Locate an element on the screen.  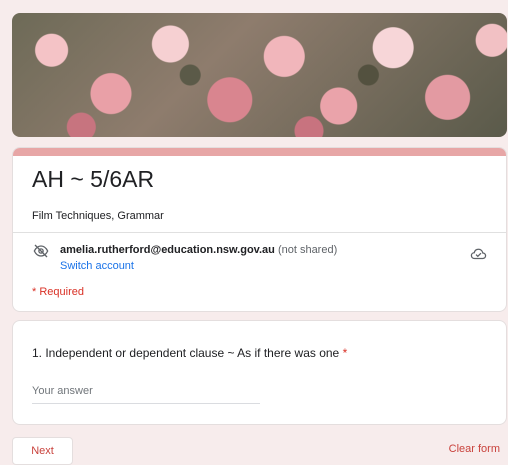
divider is located at coordinates (259, 232).